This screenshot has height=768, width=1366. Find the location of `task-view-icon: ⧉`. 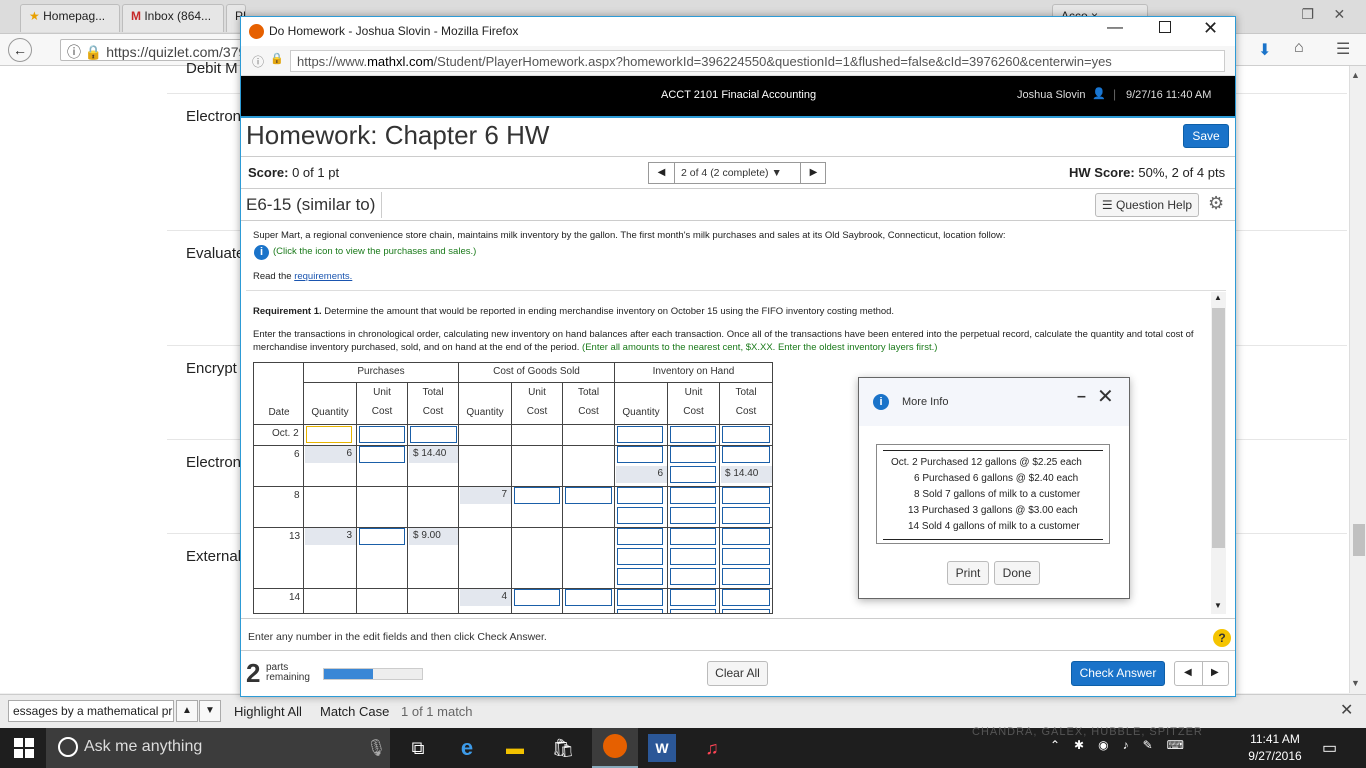

task-view-icon: ⧉ is located at coordinates (418, 748).